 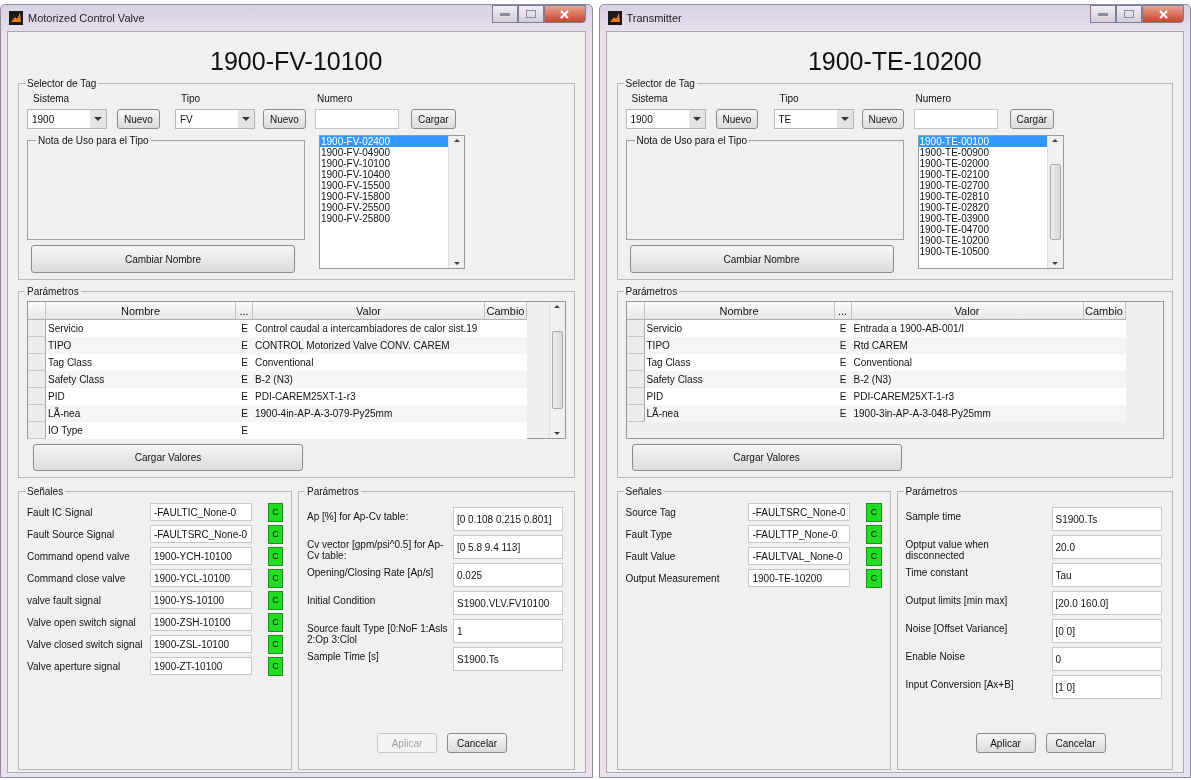 What do you see at coordinates (894, 61) in the screenshot?
I see `tag-heading: 1900-TE-10200` at bounding box center [894, 61].